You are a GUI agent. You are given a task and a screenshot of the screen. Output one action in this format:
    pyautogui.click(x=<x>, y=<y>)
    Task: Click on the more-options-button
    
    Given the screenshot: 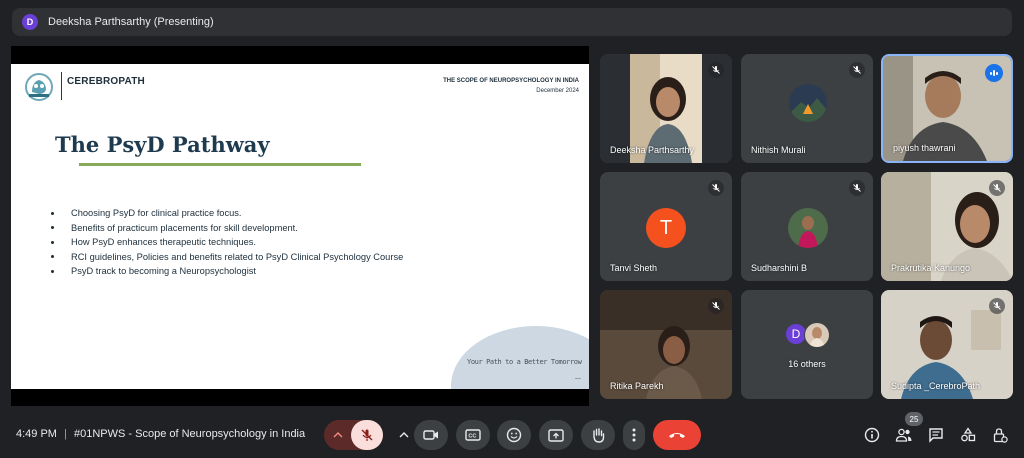 What is the action you would take?
    pyautogui.click(x=634, y=435)
    